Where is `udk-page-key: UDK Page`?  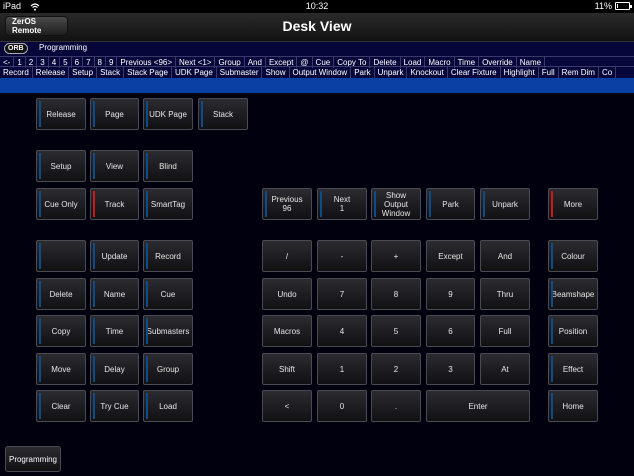
udk-page-key: UDK Page is located at coordinates (168, 114).